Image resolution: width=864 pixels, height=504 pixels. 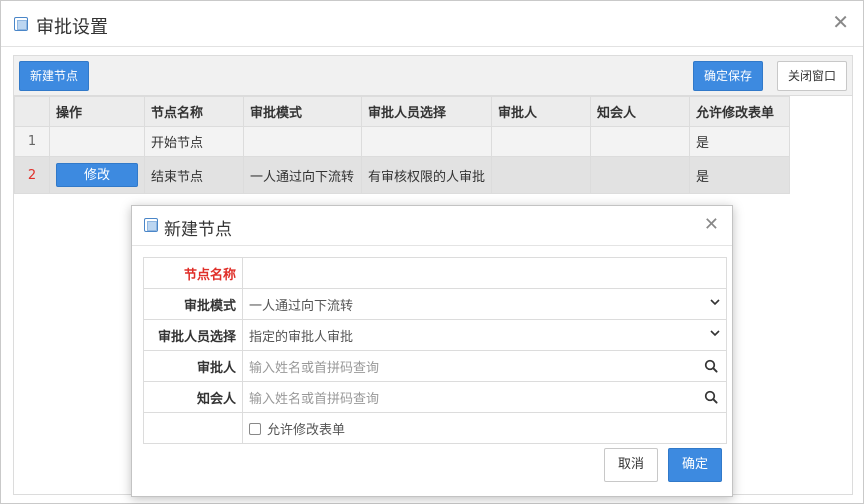 What do you see at coordinates (426, 175) in the screenshot?
I see `row-selection: 有审核权限的人审批` at bounding box center [426, 175].